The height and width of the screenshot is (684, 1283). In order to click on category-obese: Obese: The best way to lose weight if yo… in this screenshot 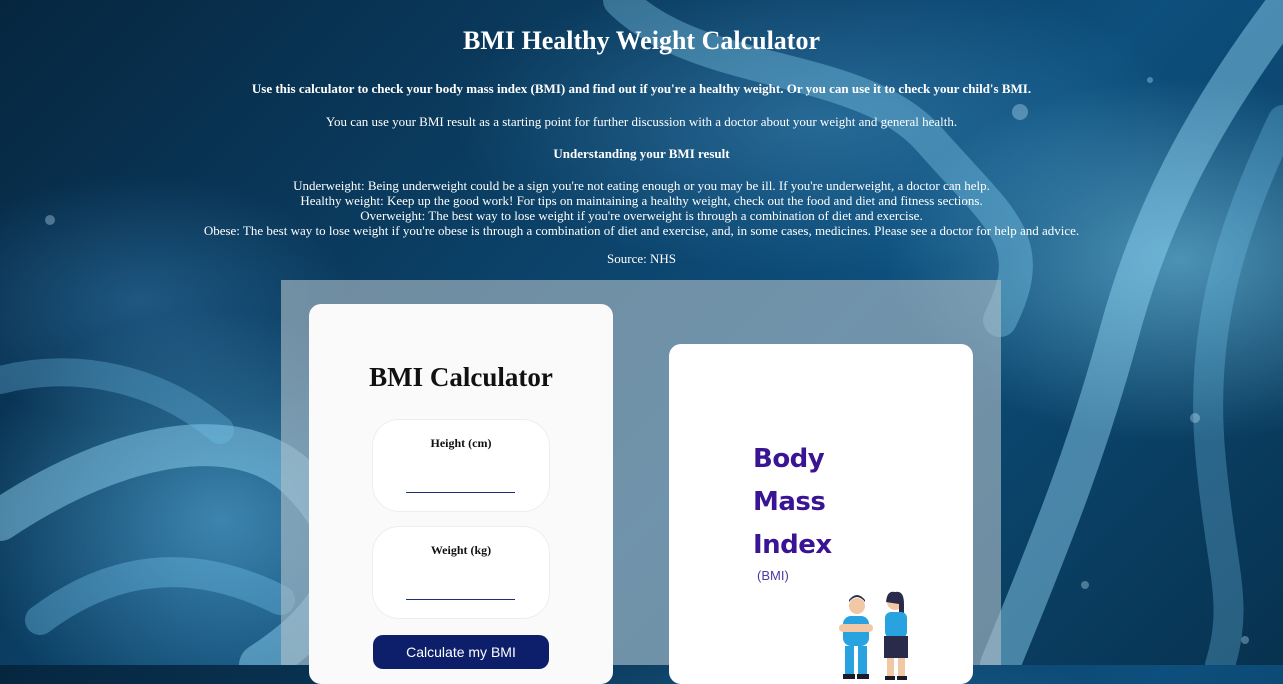, I will do `click(641, 230)`.